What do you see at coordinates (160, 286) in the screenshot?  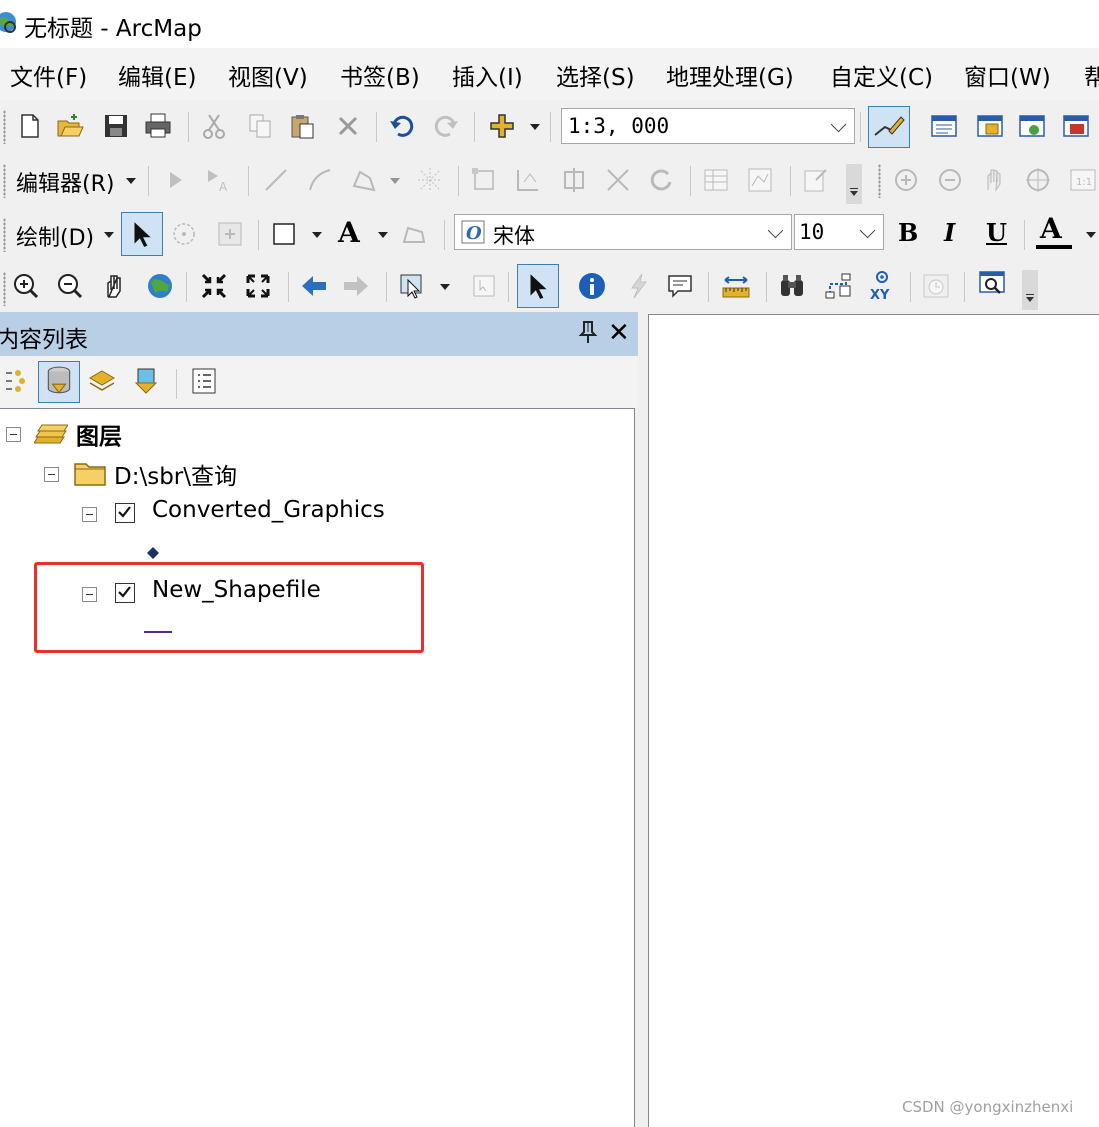 I see `full-extent-globe-icon` at bounding box center [160, 286].